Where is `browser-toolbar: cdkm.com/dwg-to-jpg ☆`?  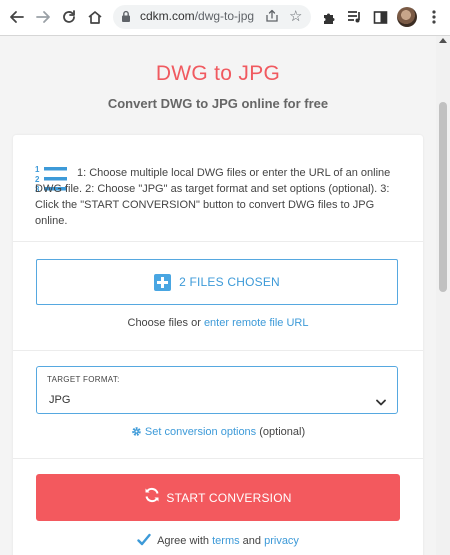
browser-toolbar: cdkm.com/dwg-to-jpg ☆ is located at coordinates (225, 18).